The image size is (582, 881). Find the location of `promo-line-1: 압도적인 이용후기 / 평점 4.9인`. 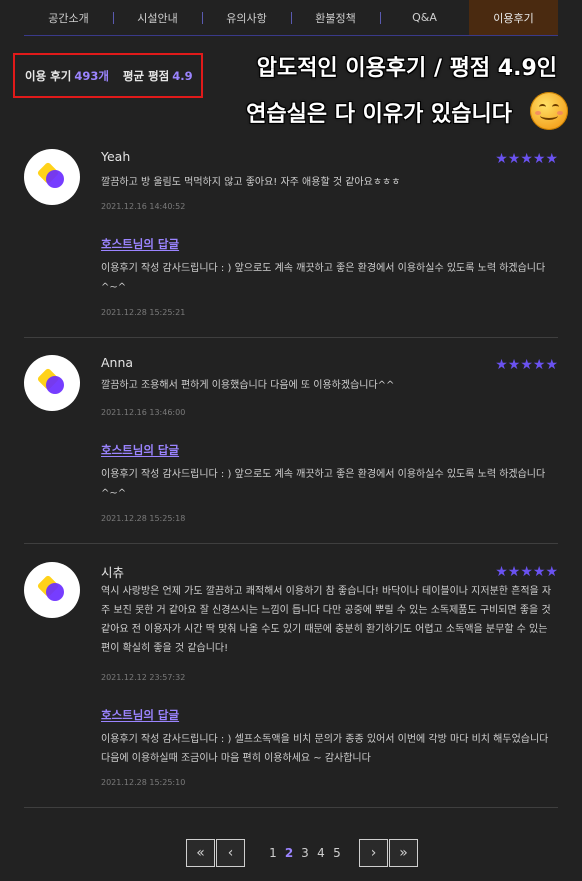

promo-line-1: 압도적인 이용후기 / 평점 4.9인 is located at coordinates (406, 68).